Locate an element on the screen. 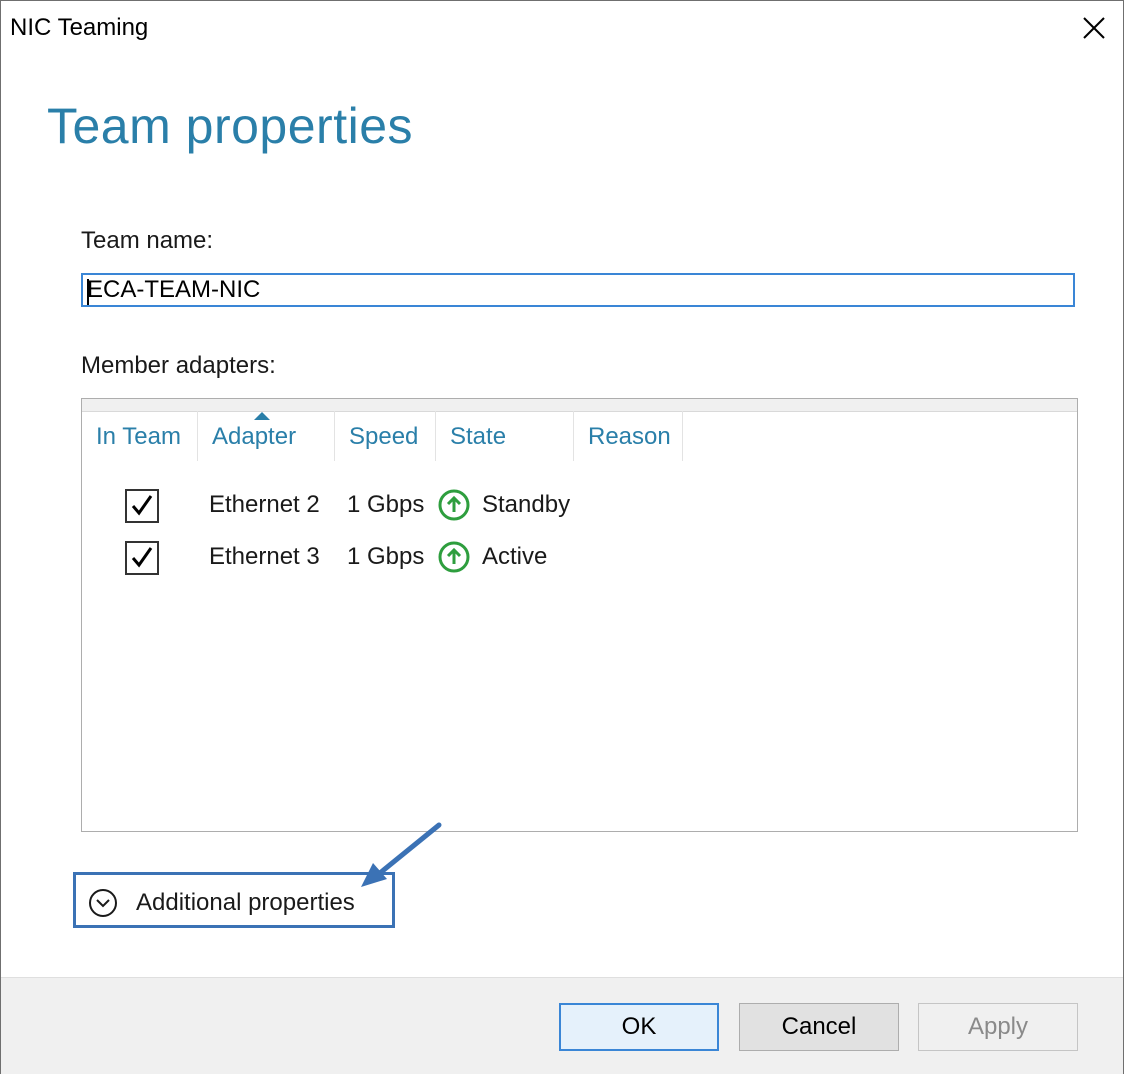  apply-button: Apply is located at coordinates (998, 1027).